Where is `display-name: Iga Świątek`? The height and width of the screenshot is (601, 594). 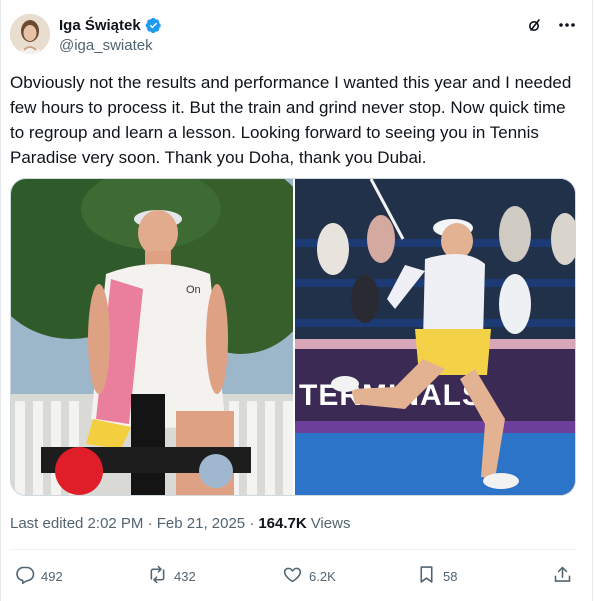
display-name: Iga Świątek is located at coordinates (100, 25).